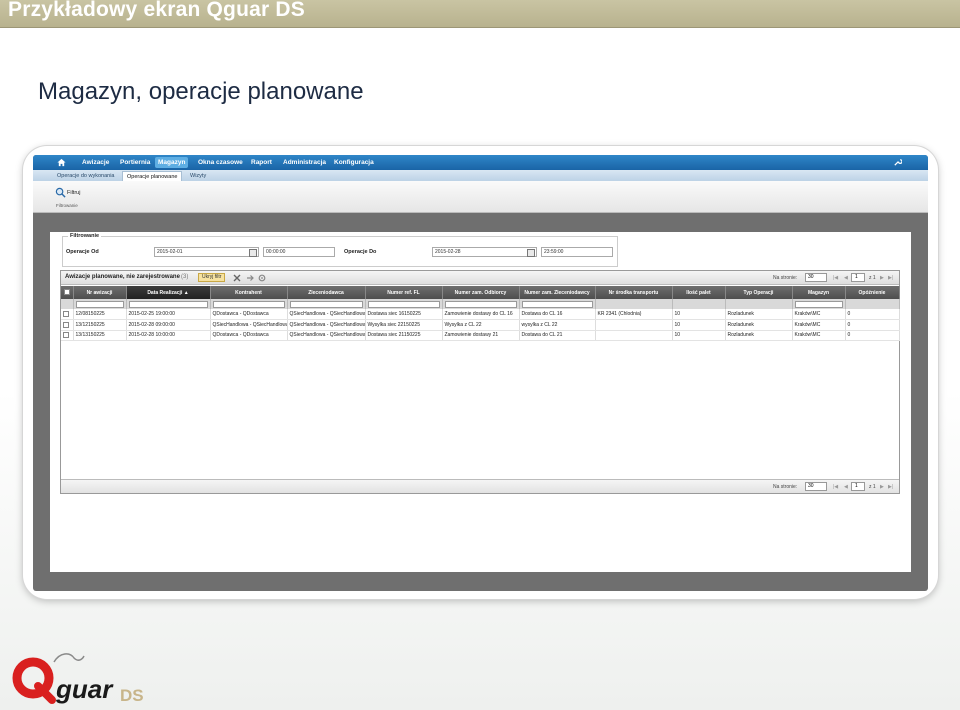 The image size is (960, 710). What do you see at coordinates (634, 292) in the screenshot?
I see `col-header: Nr środka transportu` at bounding box center [634, 292].